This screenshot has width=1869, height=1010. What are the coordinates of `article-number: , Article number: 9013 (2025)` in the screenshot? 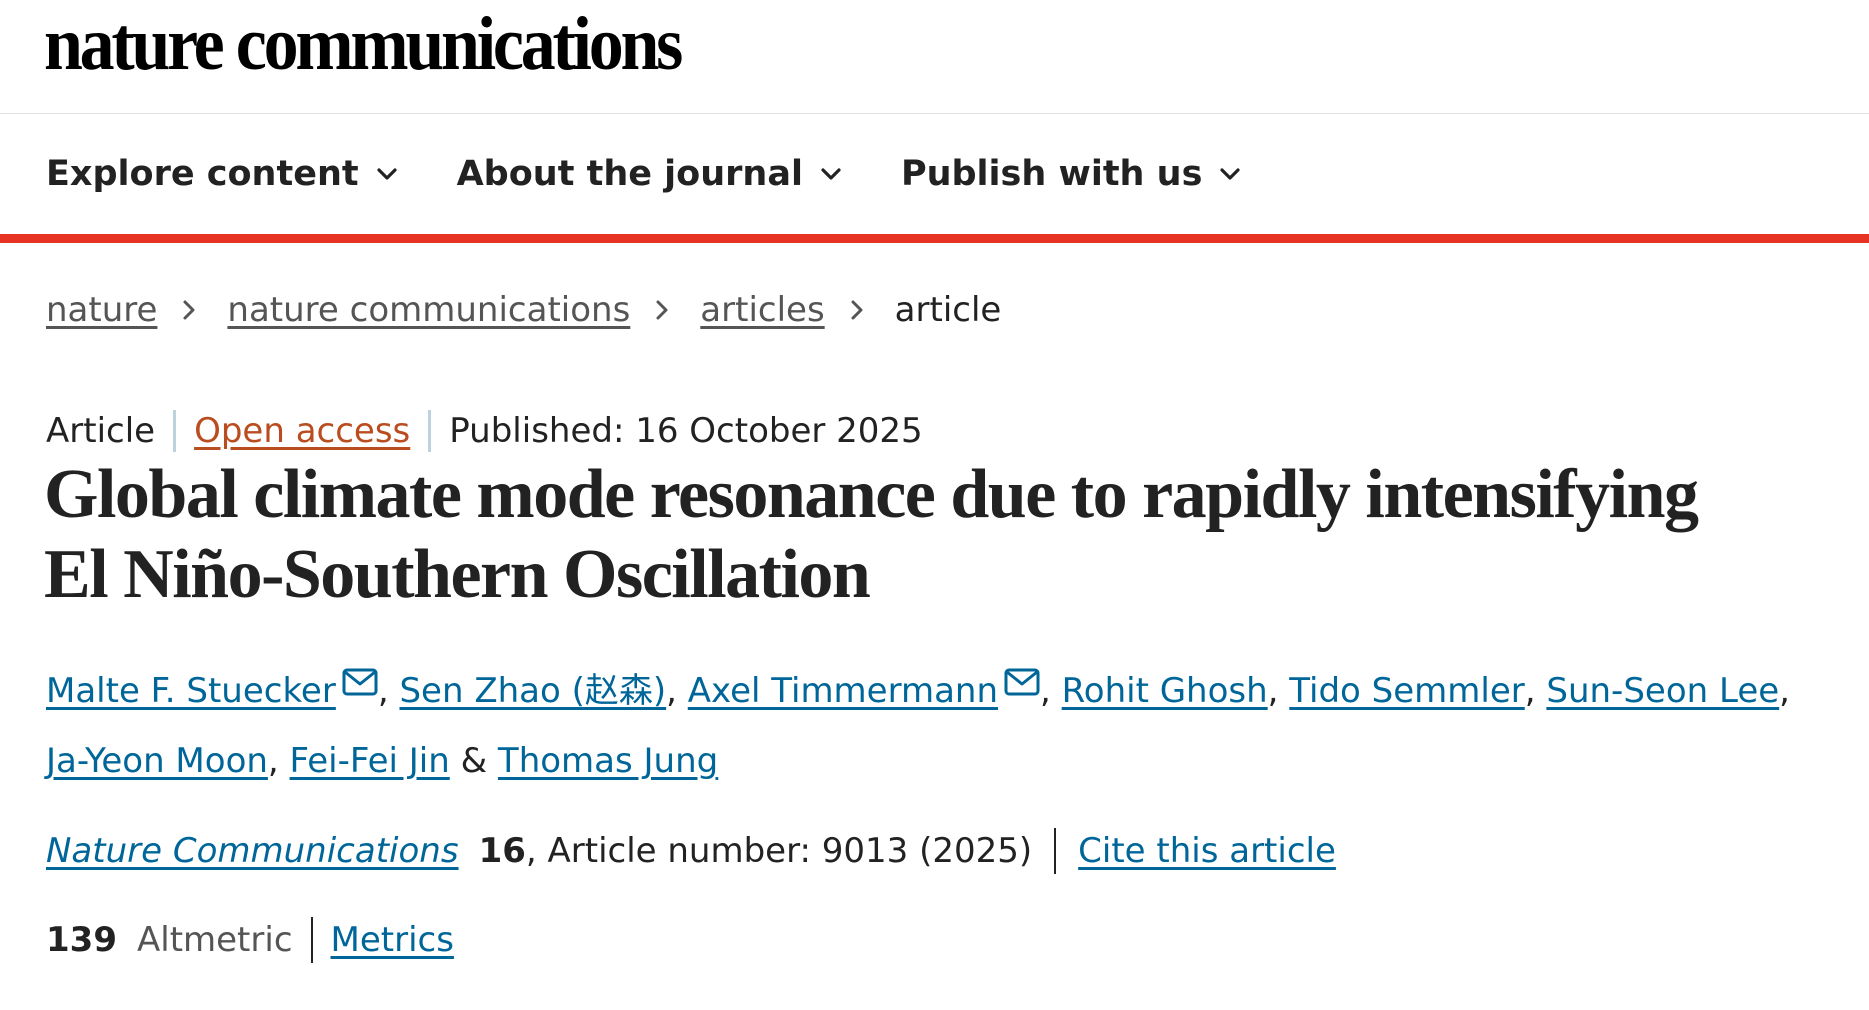 It's located at (779, 851).